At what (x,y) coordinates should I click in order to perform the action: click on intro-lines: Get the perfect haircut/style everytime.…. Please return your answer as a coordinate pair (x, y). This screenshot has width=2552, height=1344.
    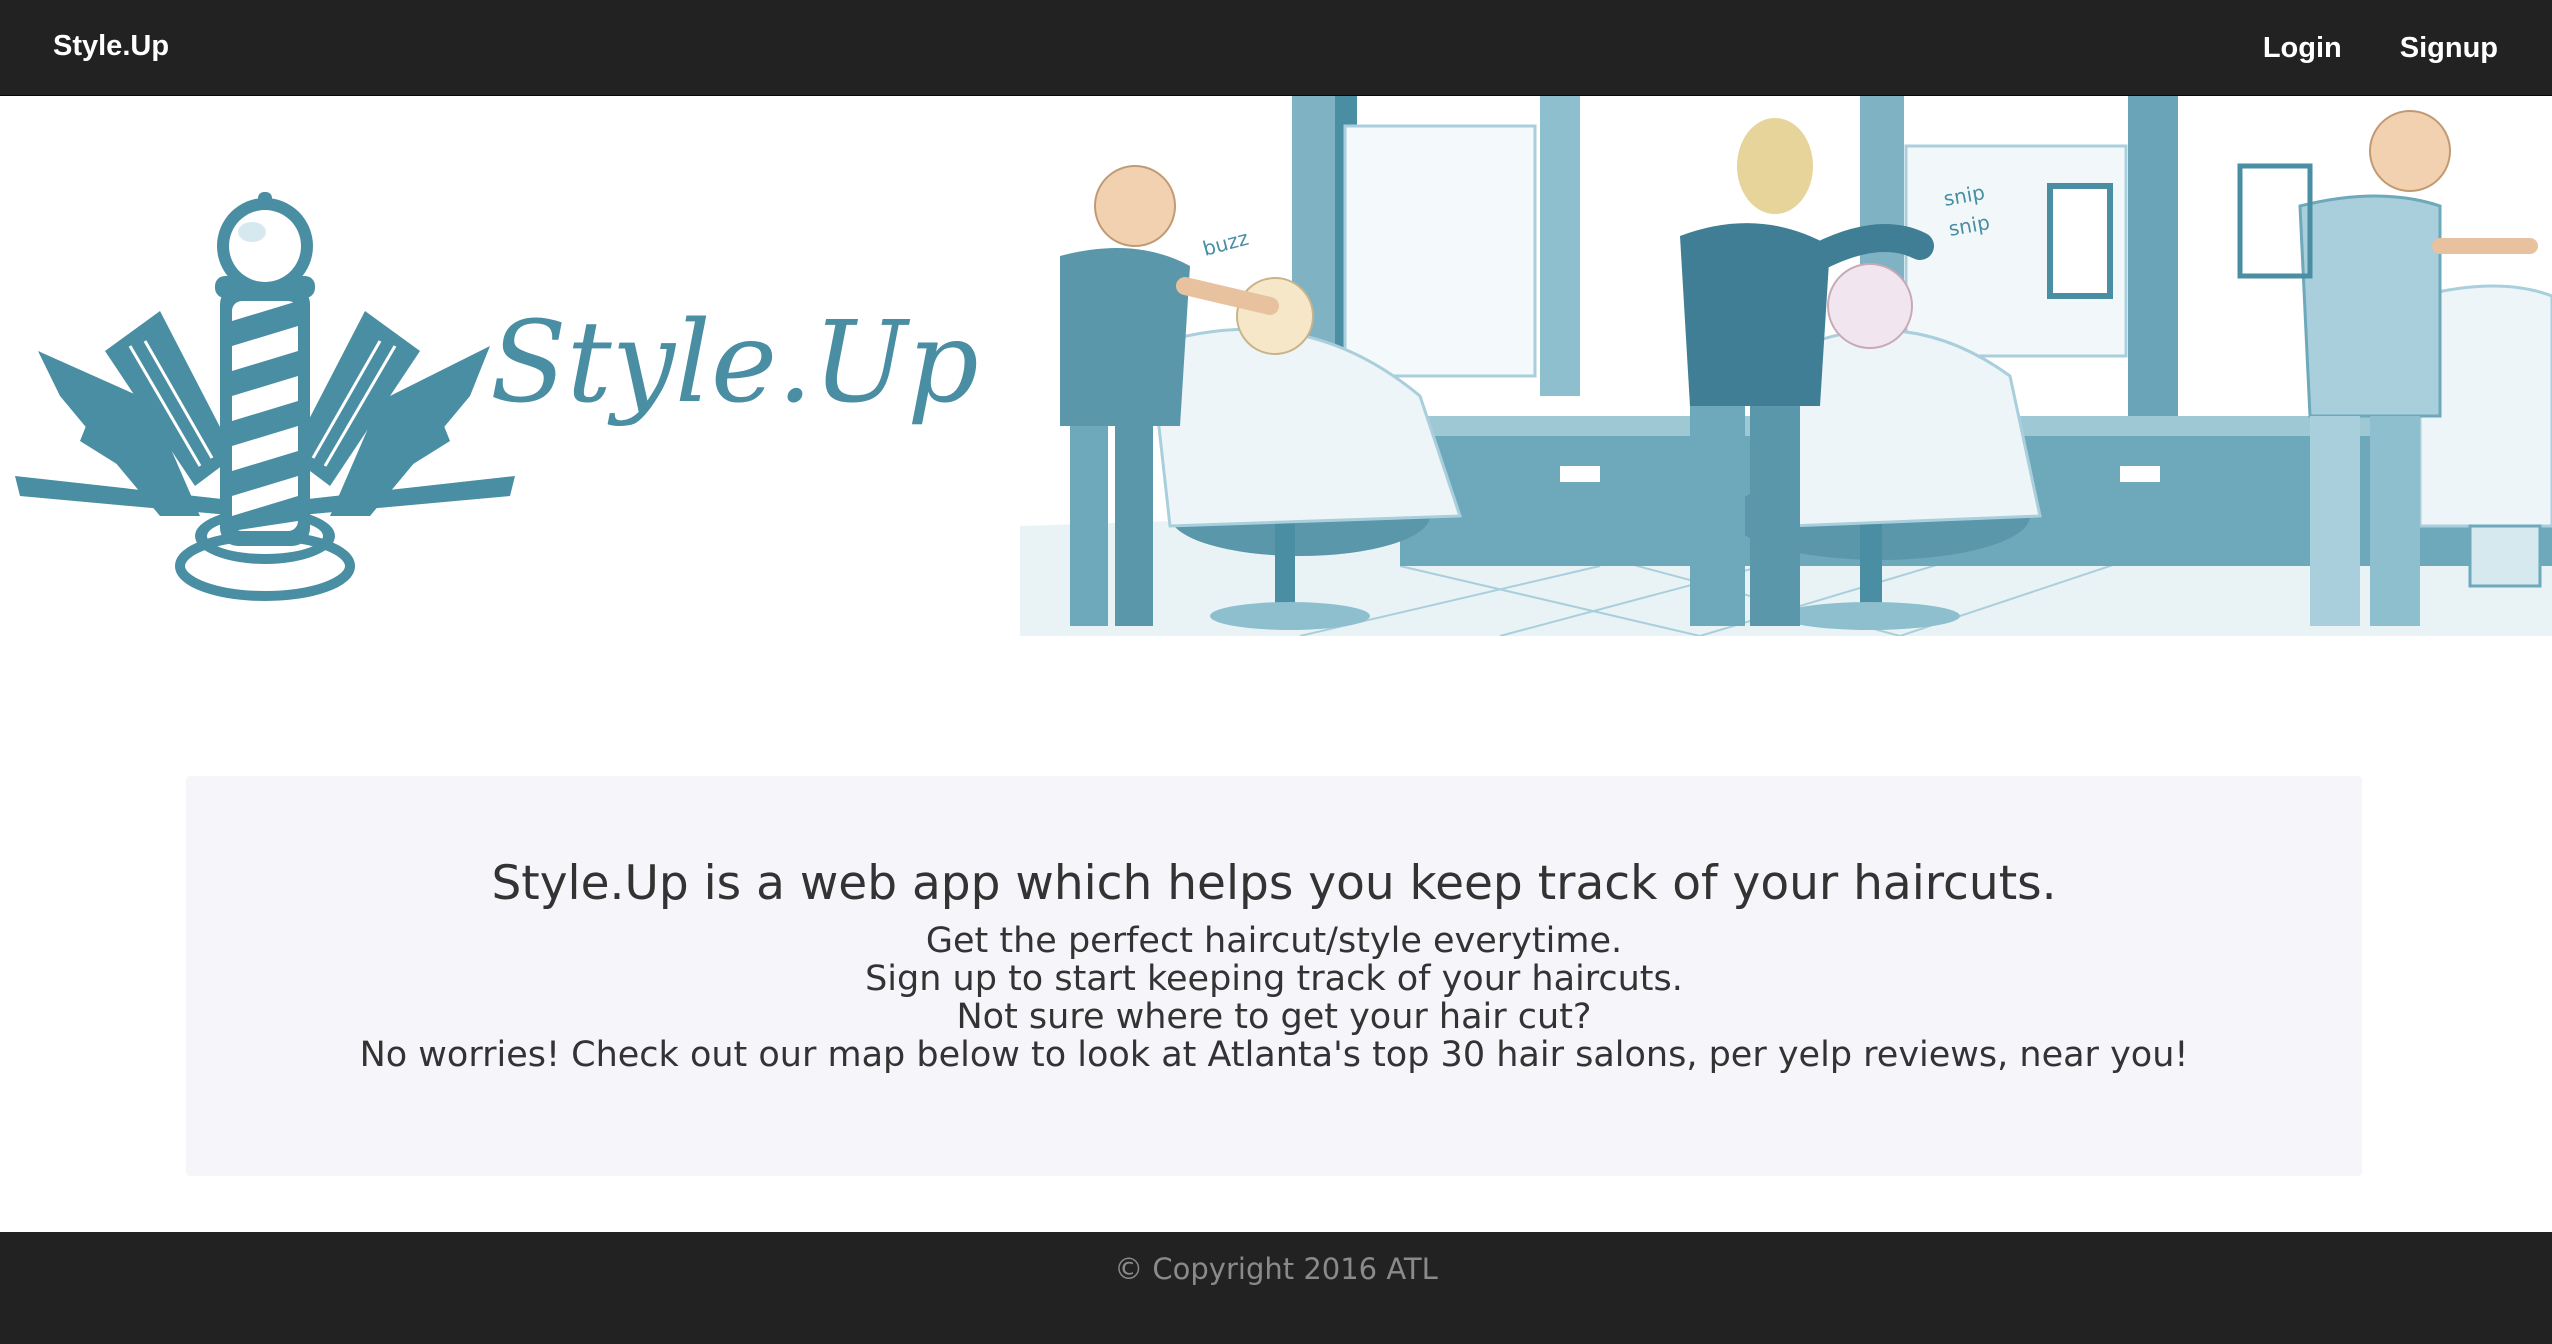
    Looking at the image, I should click on (1274, 998).